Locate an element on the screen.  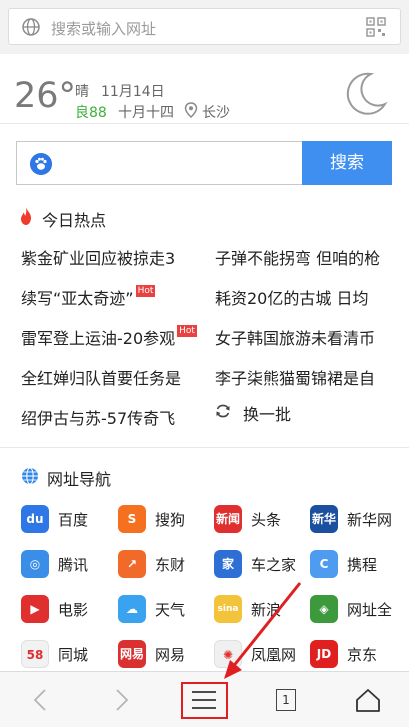
address-bar: 搜索或输入网址 is located at coordinates (204, 26).